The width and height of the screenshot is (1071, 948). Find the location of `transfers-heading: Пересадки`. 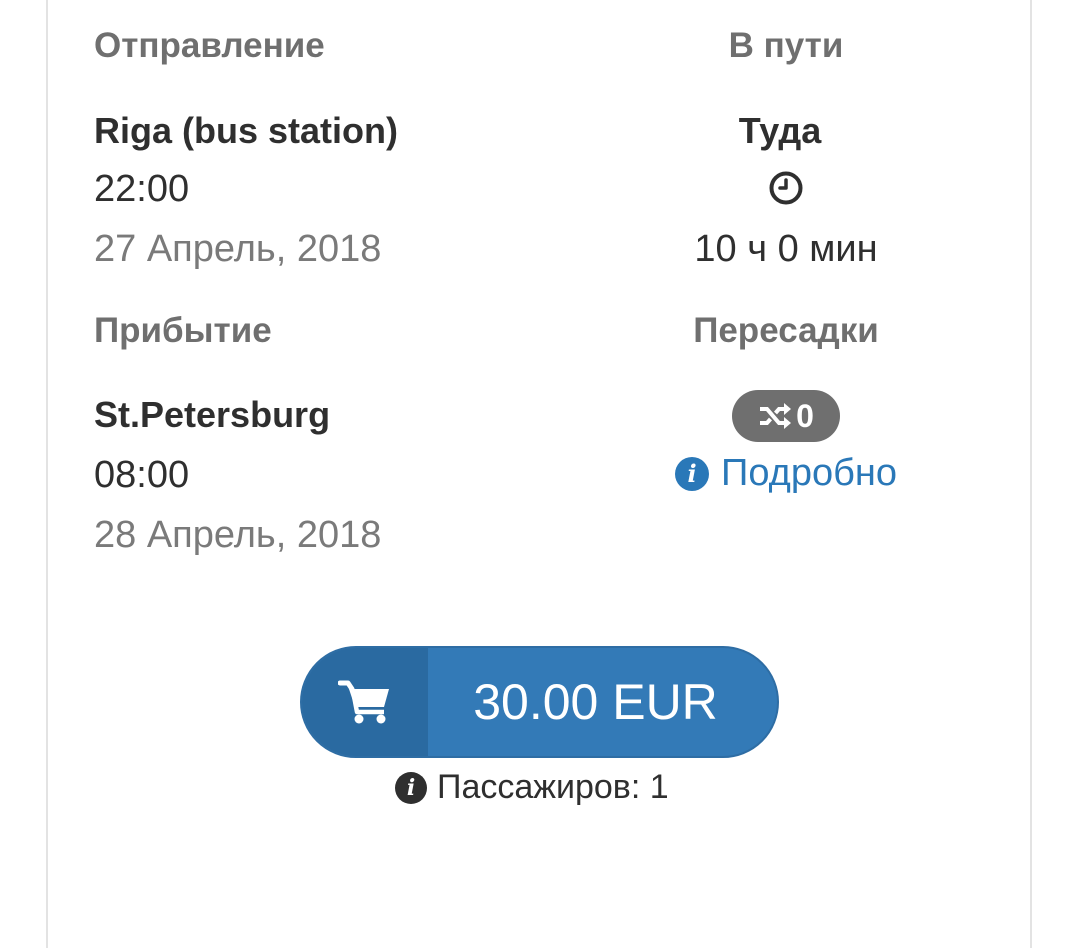

transfers-heading: Пересадки is located at coordinates (786, 330).